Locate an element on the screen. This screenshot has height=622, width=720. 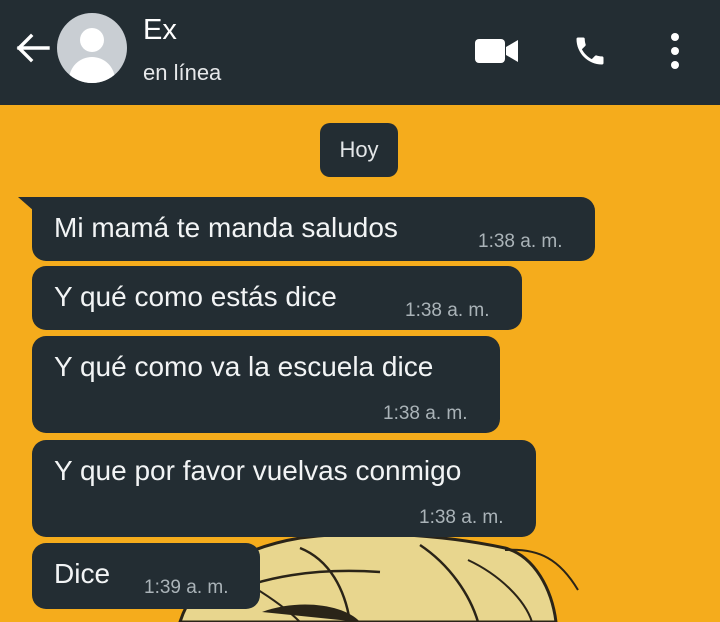
video-call-icon is located at coordinates (497, 51).